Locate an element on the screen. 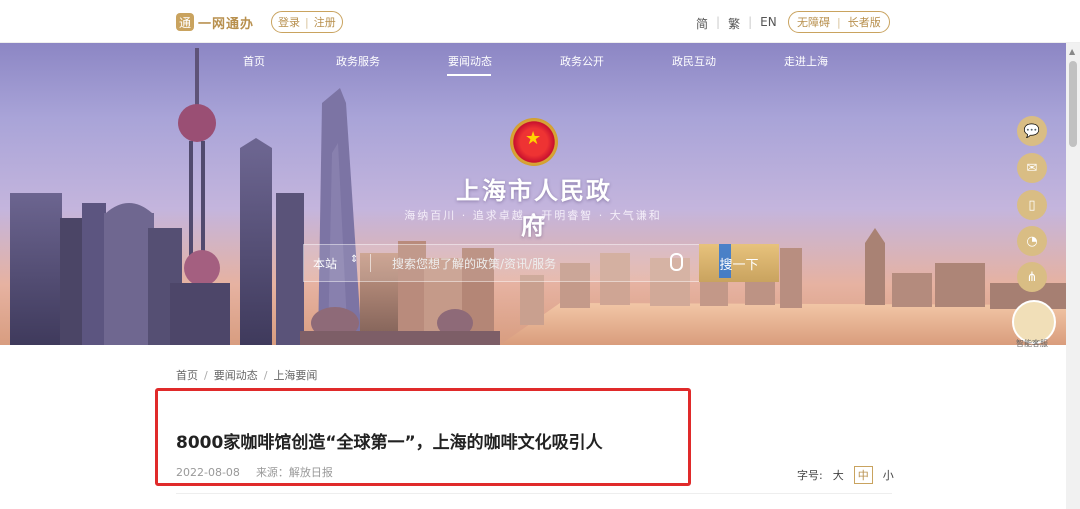  nav-services: 政务服务 is located at coordinates (358, 61).